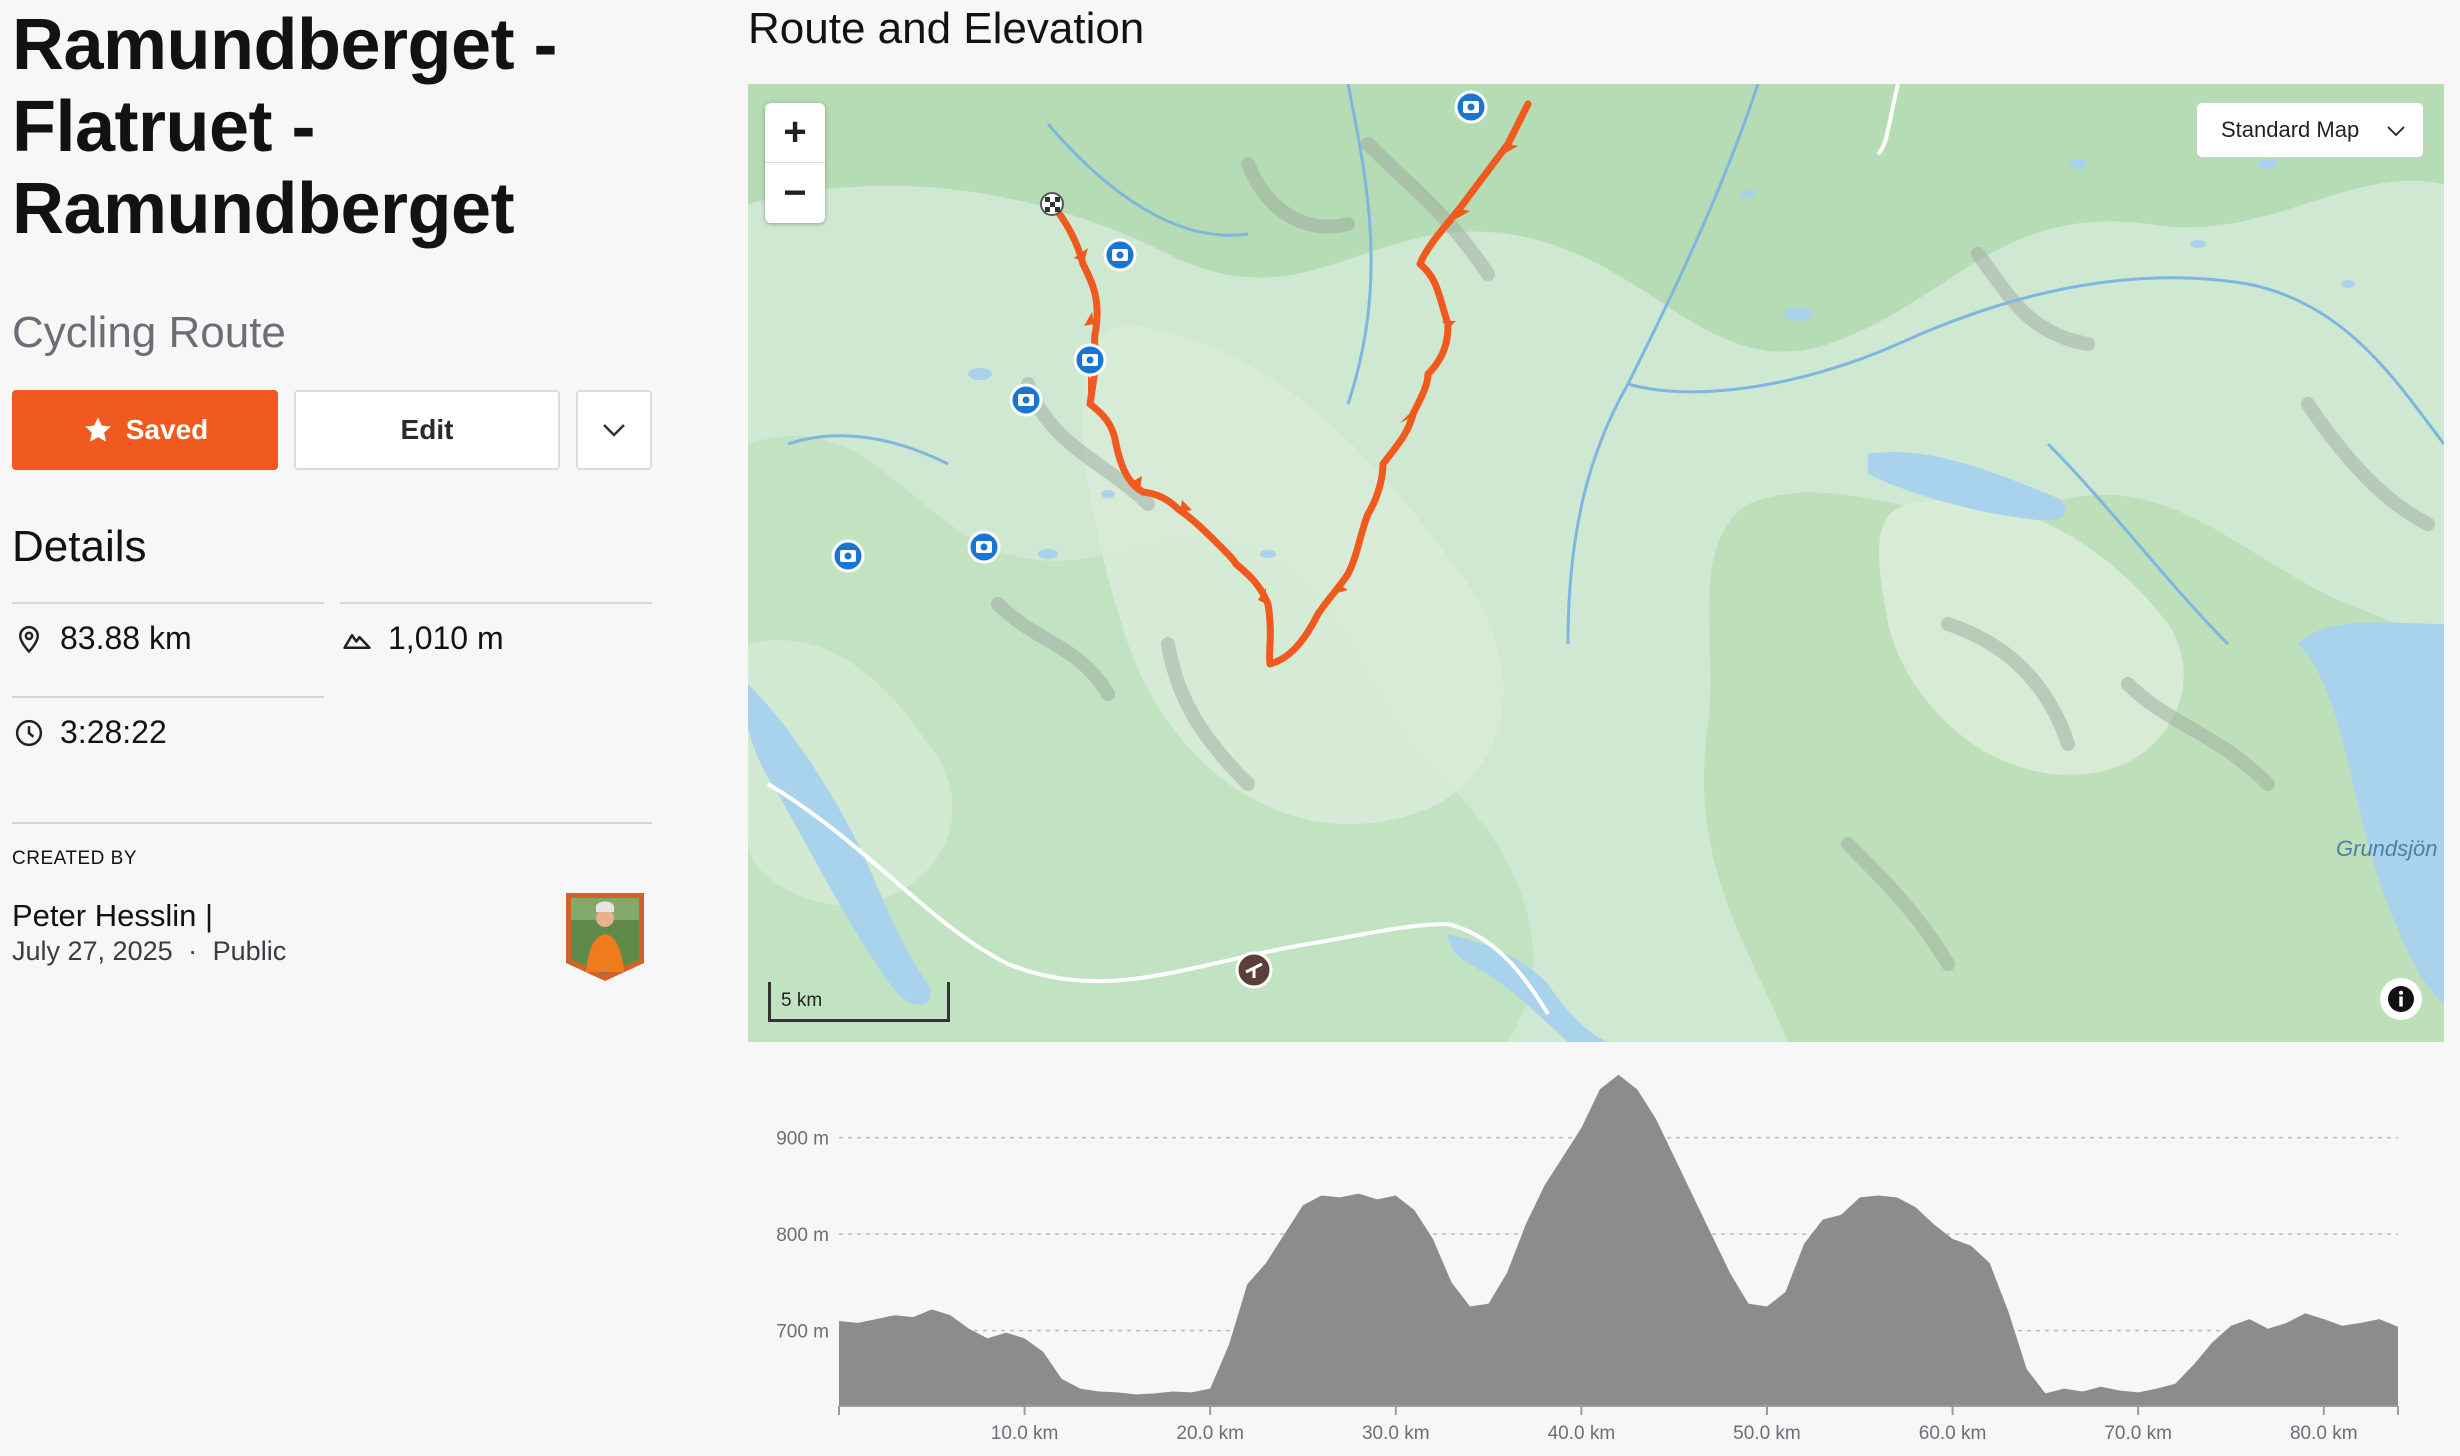 Image resolution: width=2460 pixels, height=1456 pixels. I want to click on lake-label: Grundsjön, so click(2387, 848).